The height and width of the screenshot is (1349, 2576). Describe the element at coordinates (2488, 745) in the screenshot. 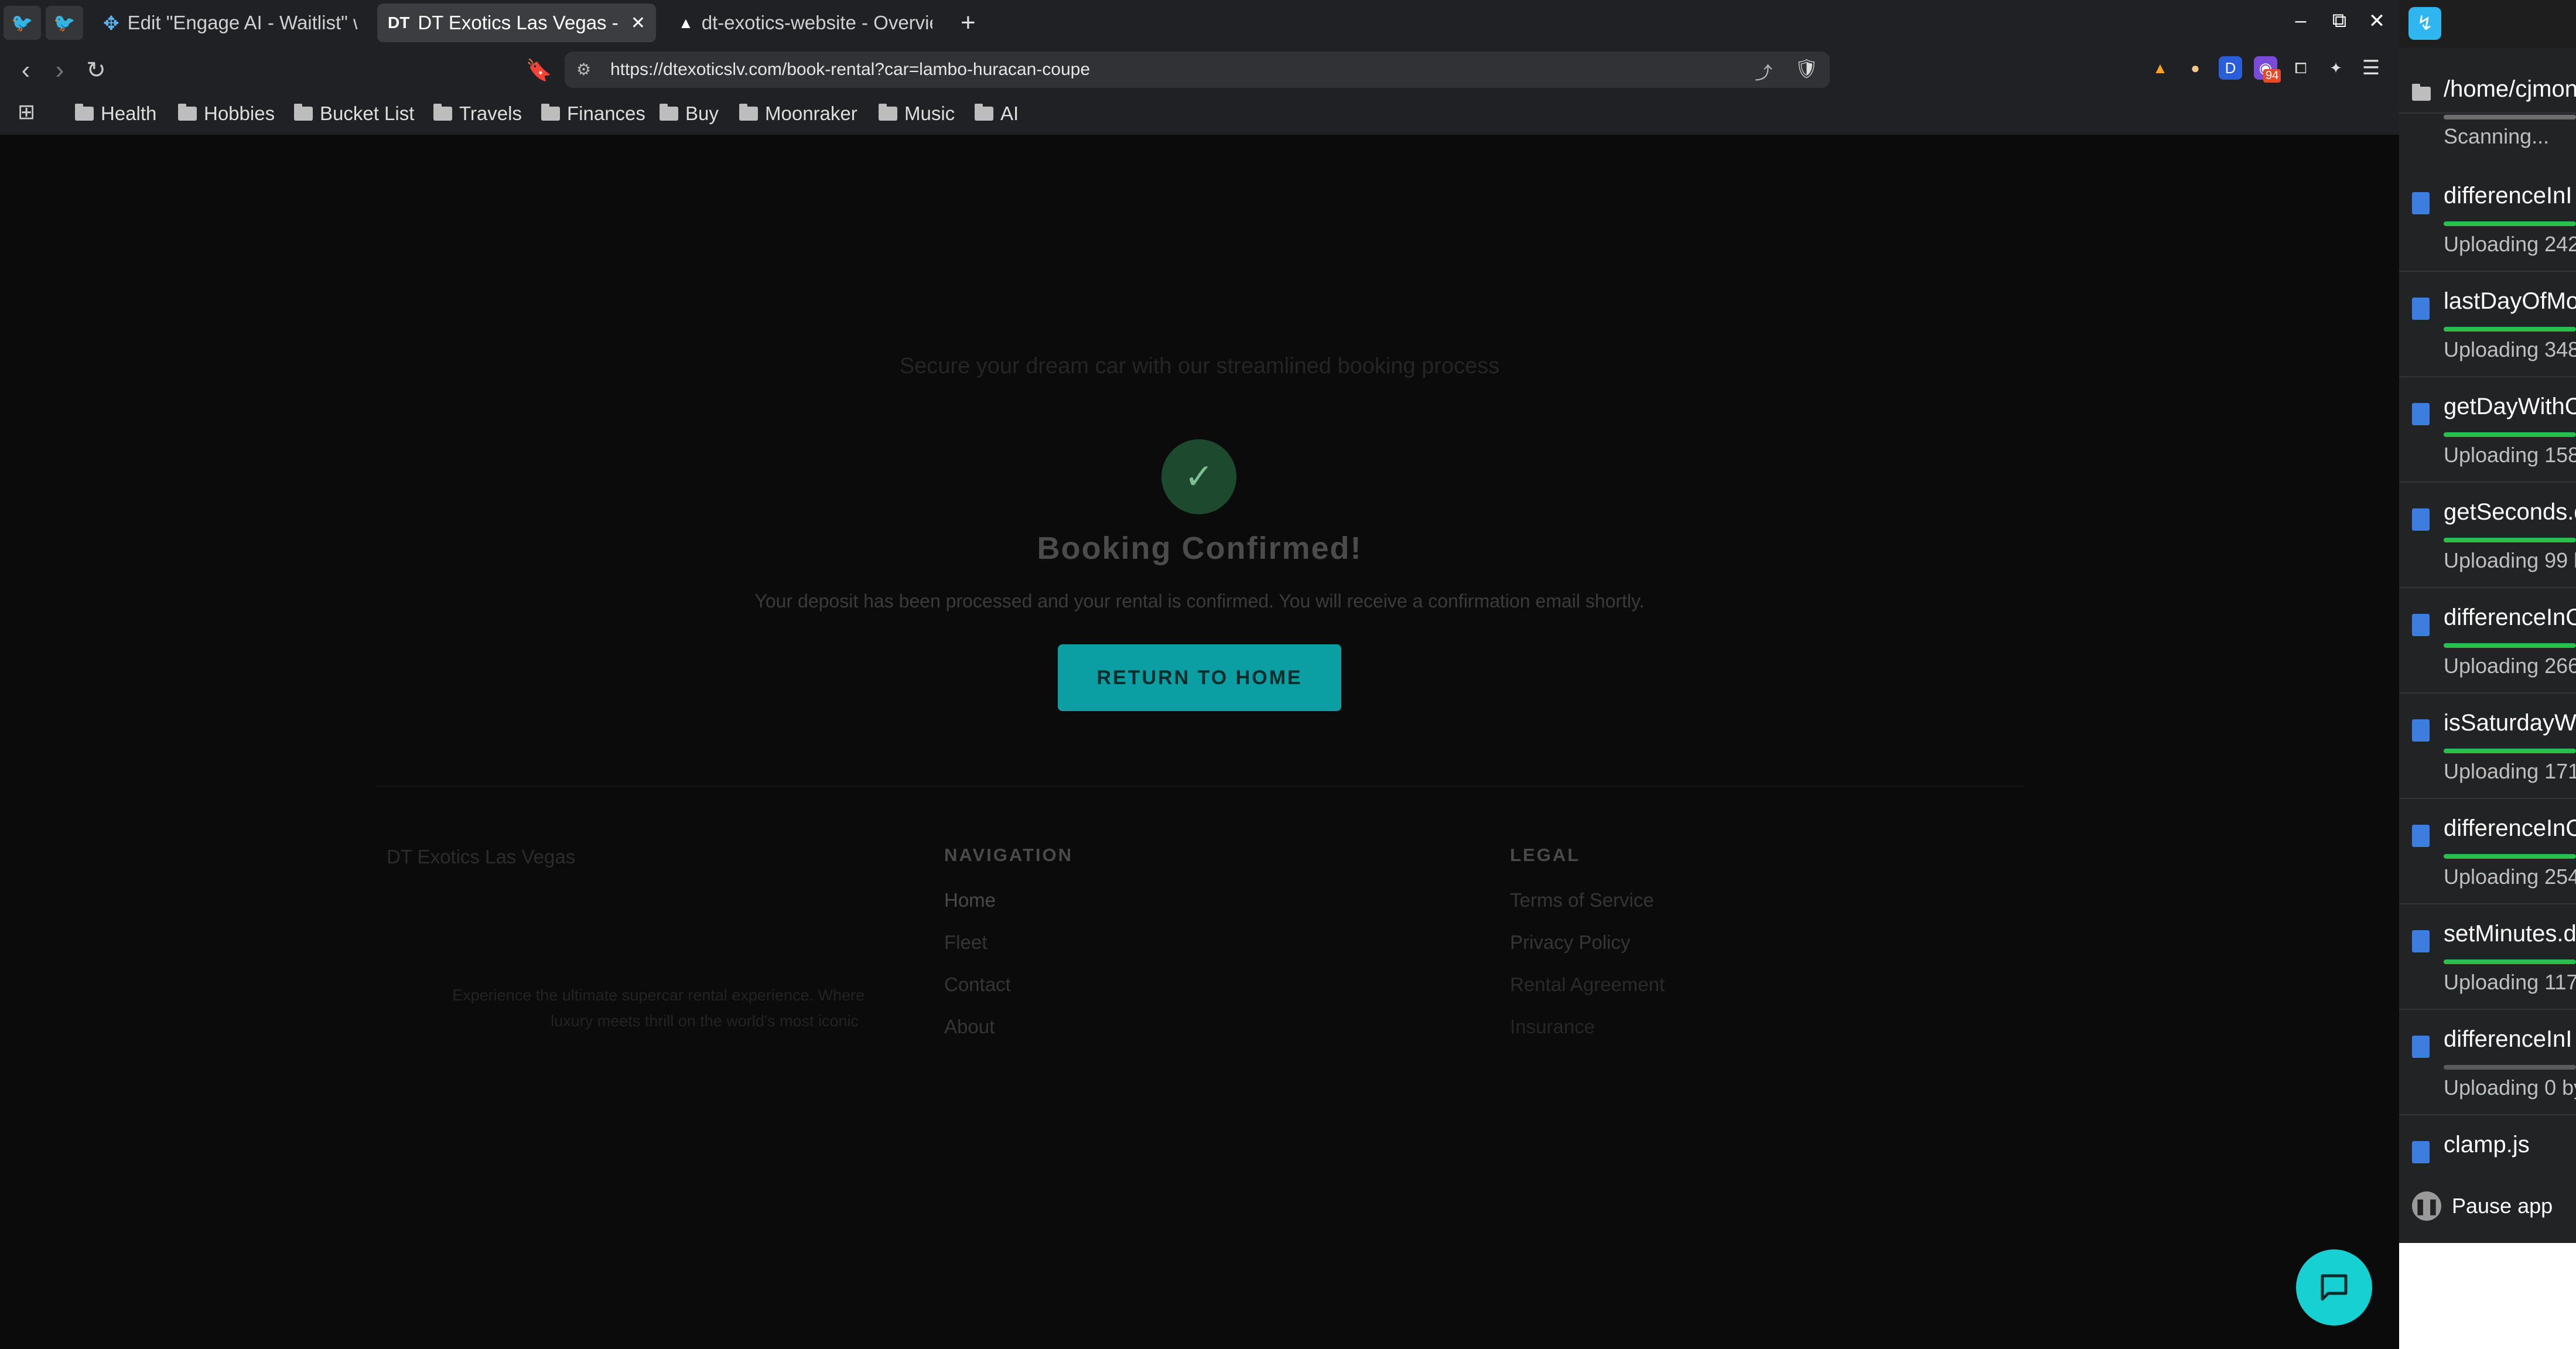

I see `sync-file-item: isSaturdayW Uploading 171` at that location.